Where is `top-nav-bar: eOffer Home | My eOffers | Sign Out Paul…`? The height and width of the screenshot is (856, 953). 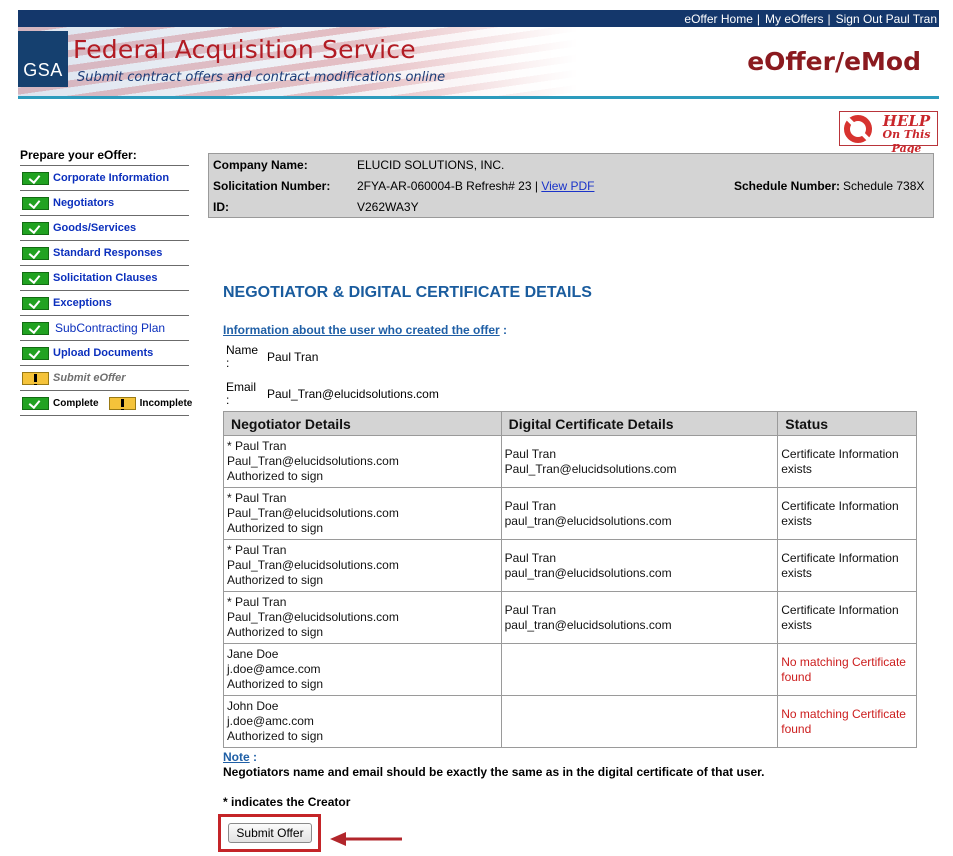 top-nav-bar: eOffer Home | My eOffers | Sign Out Paul… is located at coordinates (478, 18).